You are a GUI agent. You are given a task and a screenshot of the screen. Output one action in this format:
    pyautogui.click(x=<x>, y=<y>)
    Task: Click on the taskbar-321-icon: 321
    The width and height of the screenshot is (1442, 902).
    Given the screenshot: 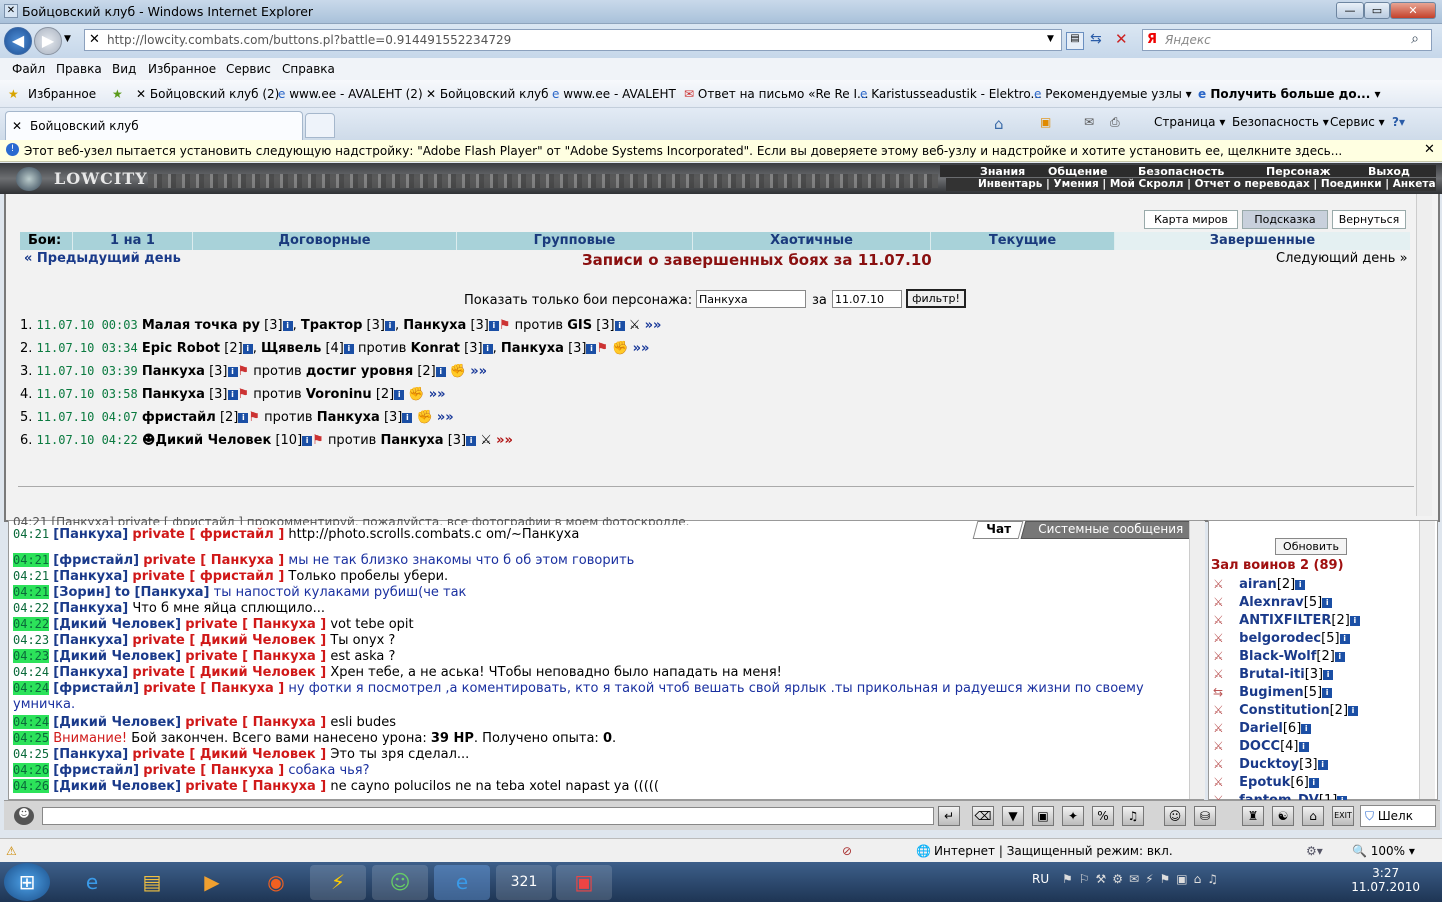 What is the action you would take?
    pyautogui.click(x=524, y=882)
    